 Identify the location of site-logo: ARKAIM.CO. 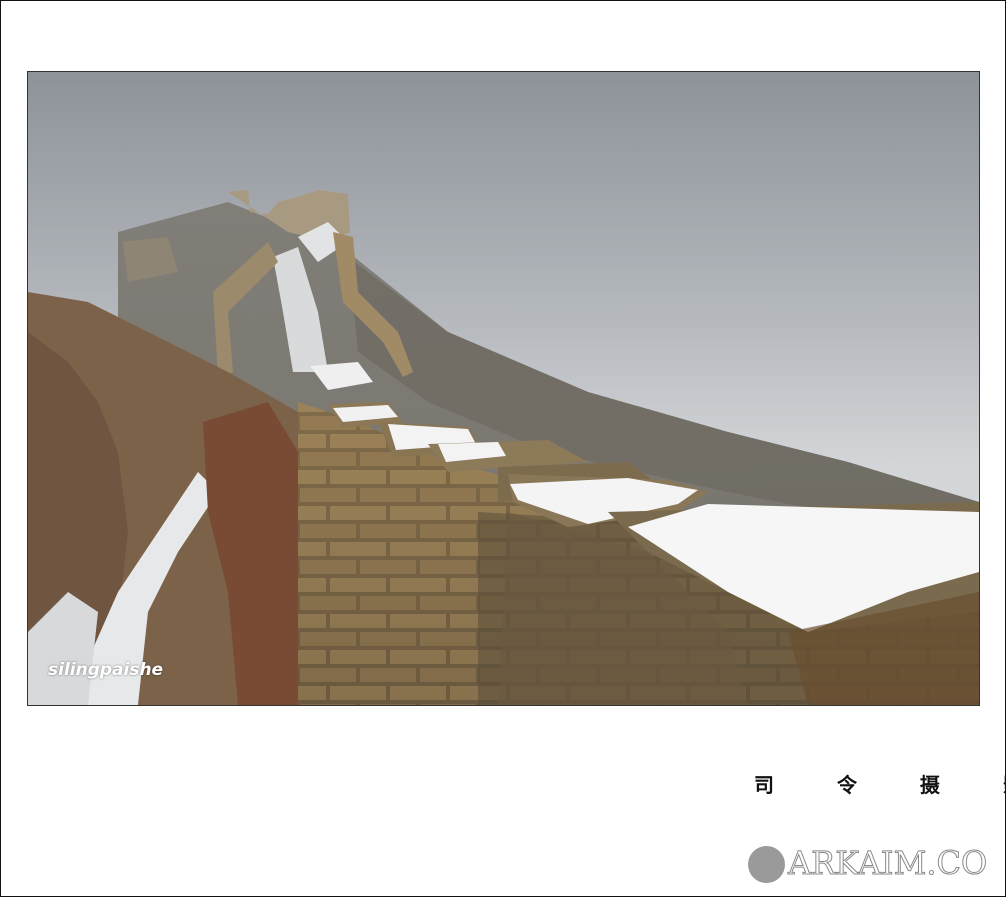
(873, 864).